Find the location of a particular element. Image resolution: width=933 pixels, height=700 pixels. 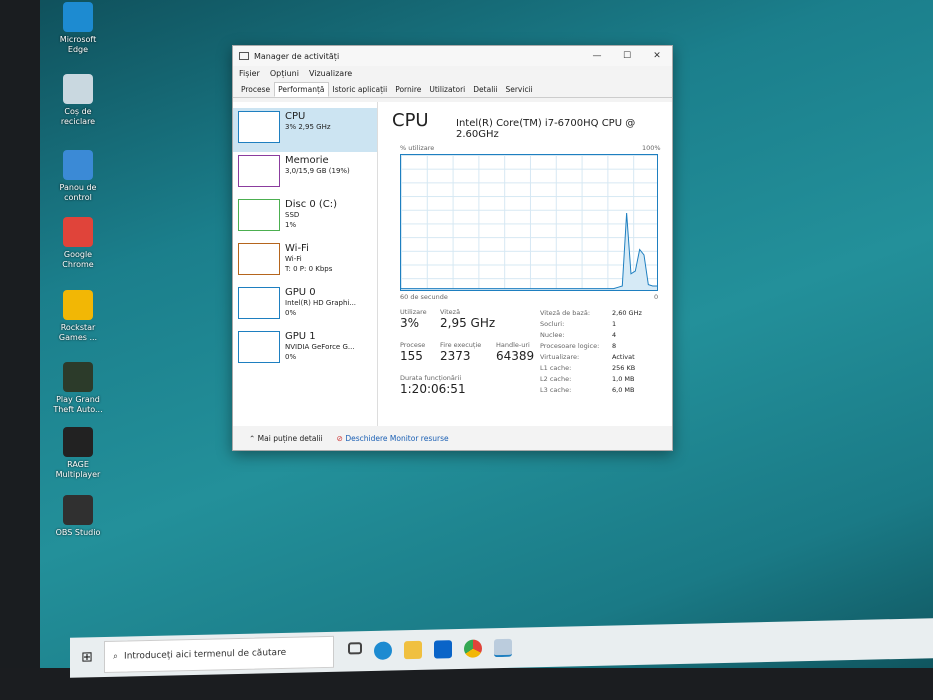

cpu-usage-line is located at coordinates (529, 251).